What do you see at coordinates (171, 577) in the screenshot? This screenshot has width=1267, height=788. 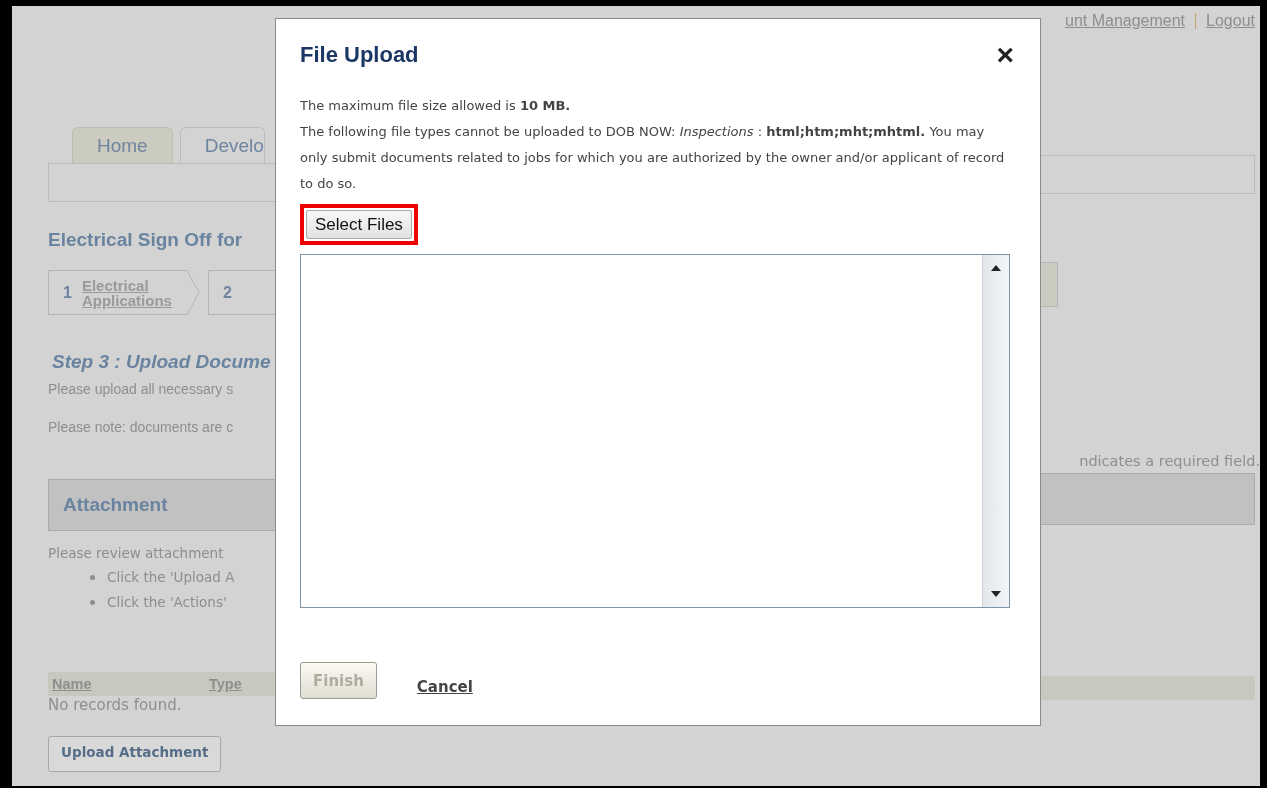 I see `bullet-text: Click the 'Upload A` at bounding box center [171, 577].